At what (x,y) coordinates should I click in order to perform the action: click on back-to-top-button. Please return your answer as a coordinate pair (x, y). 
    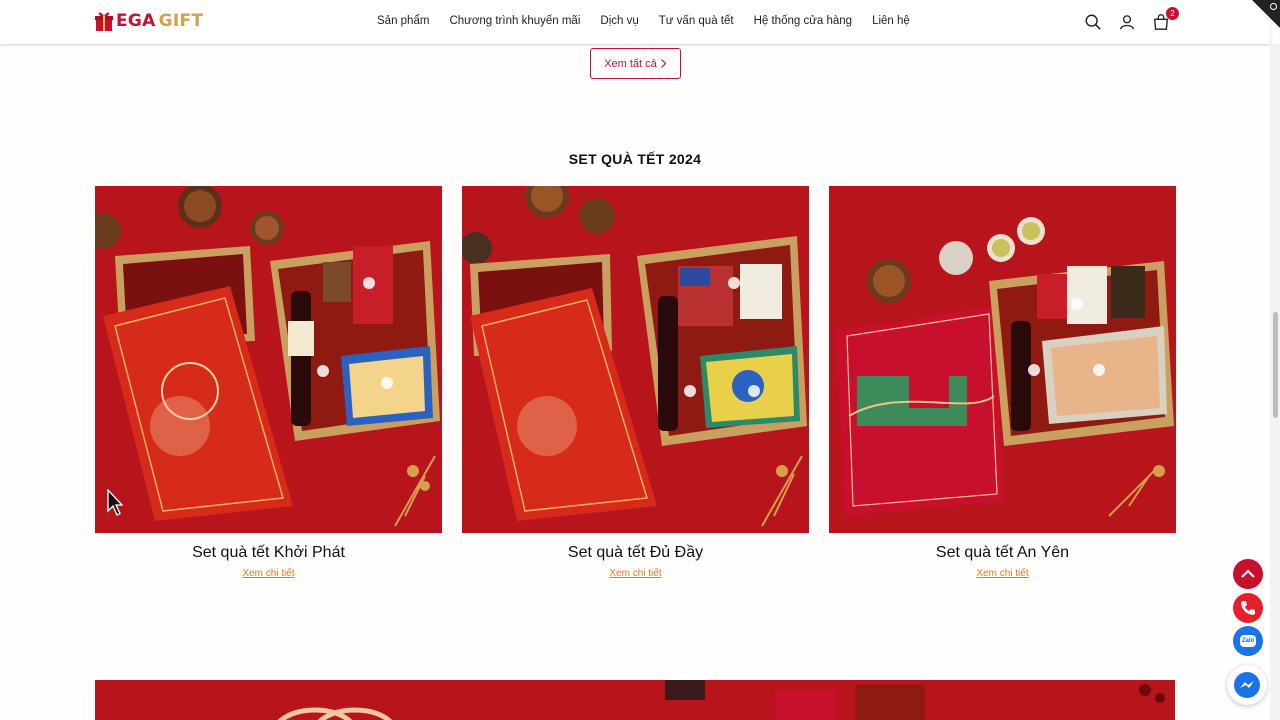
    Looking at the image, I should click on (1248, 574).